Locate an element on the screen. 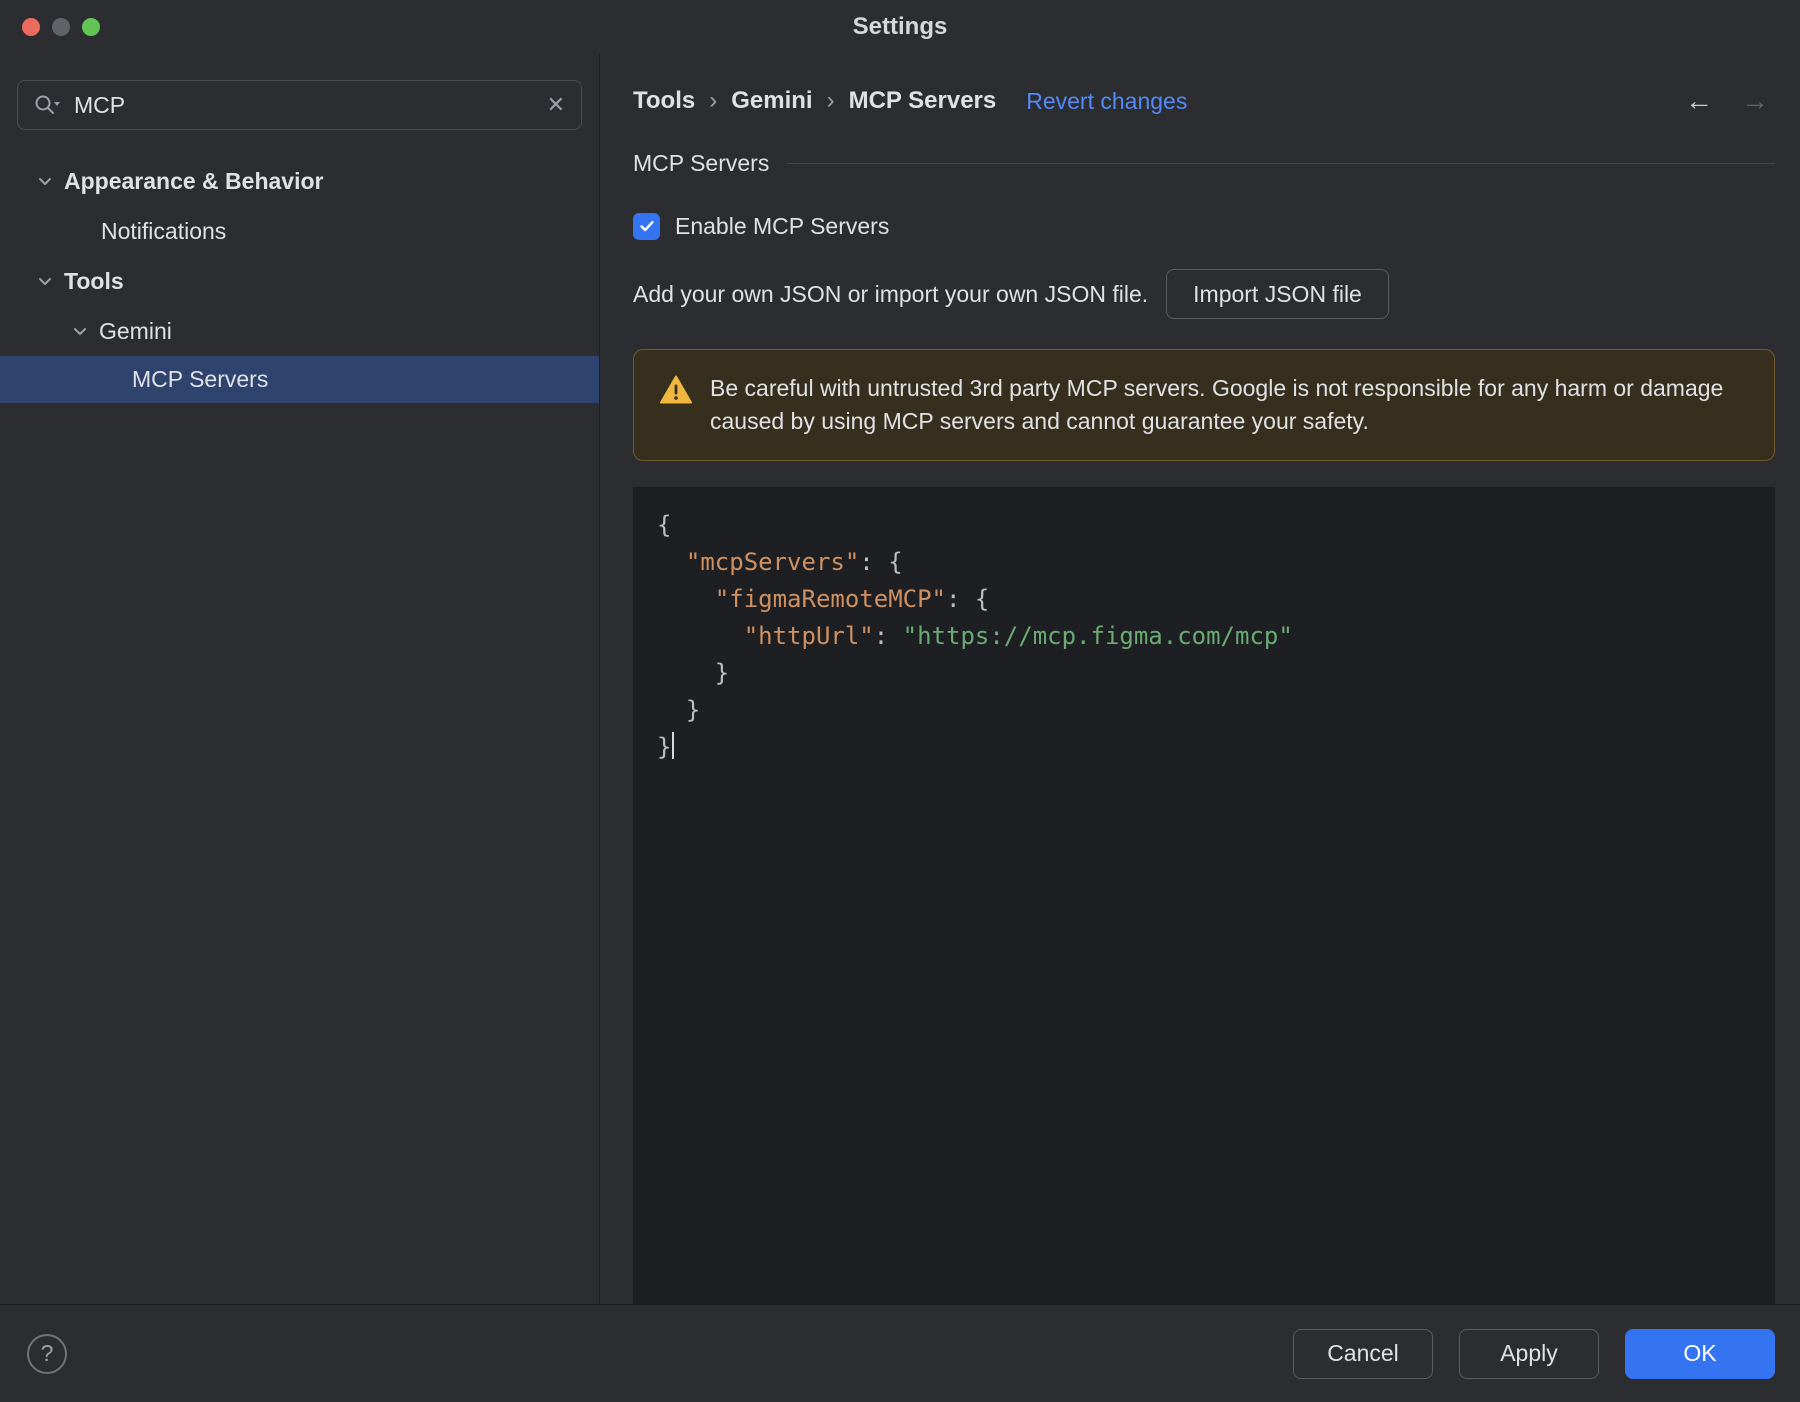 The width and height of the screenshot is (1800, 1402). minimize-window-button is located at coordinates (61, 26).